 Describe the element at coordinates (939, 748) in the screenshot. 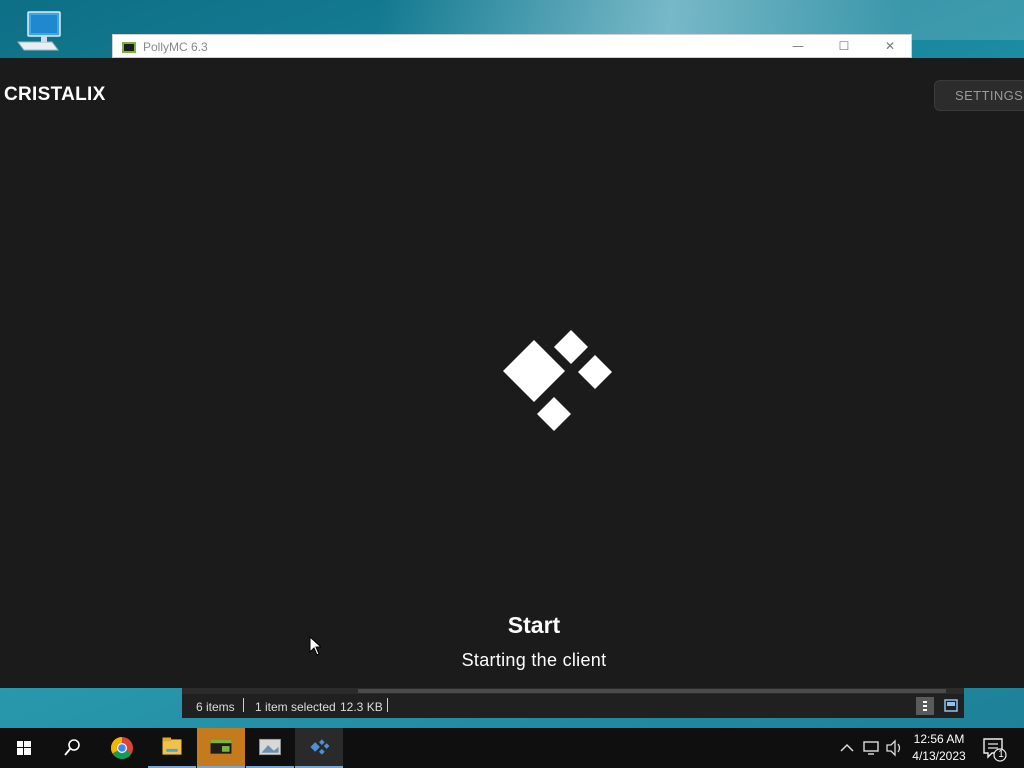

I see `system-clock: 12:56 AM 4/13/2023` at that location.